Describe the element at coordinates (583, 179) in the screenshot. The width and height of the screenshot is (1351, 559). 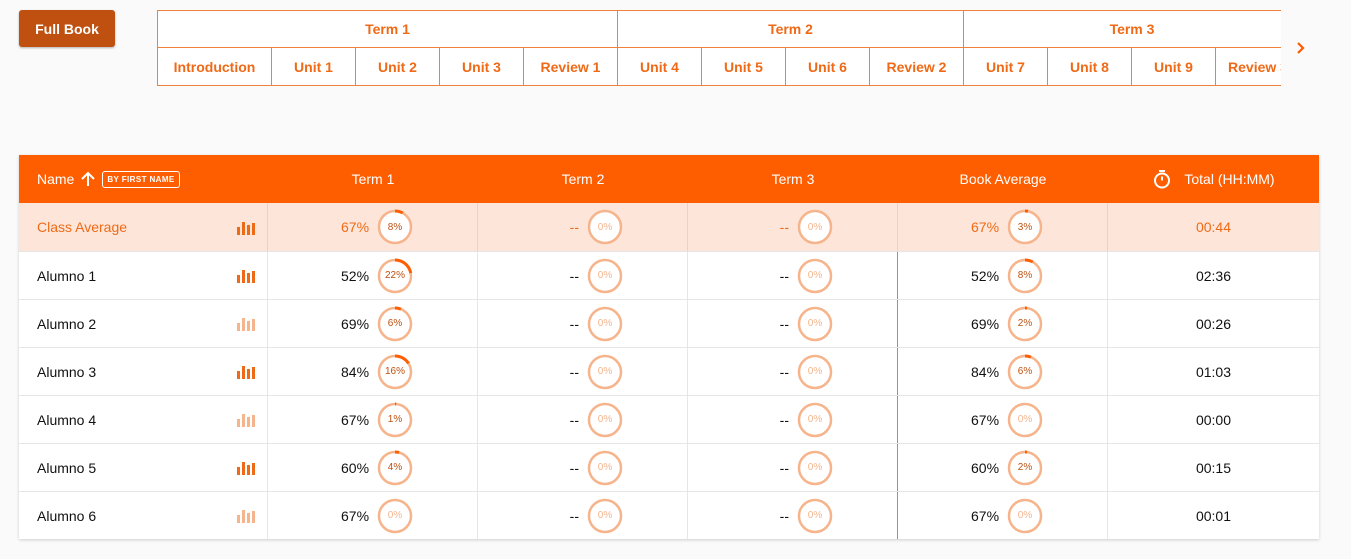
I see `header-term2: Term 2` at that location.